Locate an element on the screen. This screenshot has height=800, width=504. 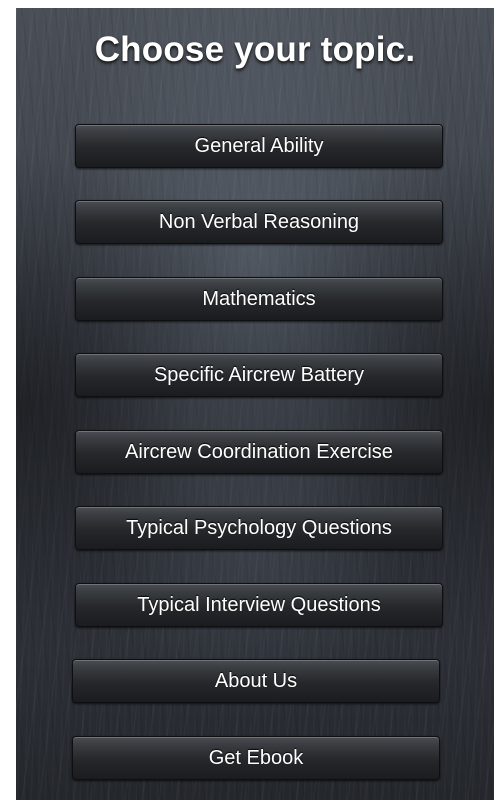
button-label: General Ability is located at coordinates (259, 146).